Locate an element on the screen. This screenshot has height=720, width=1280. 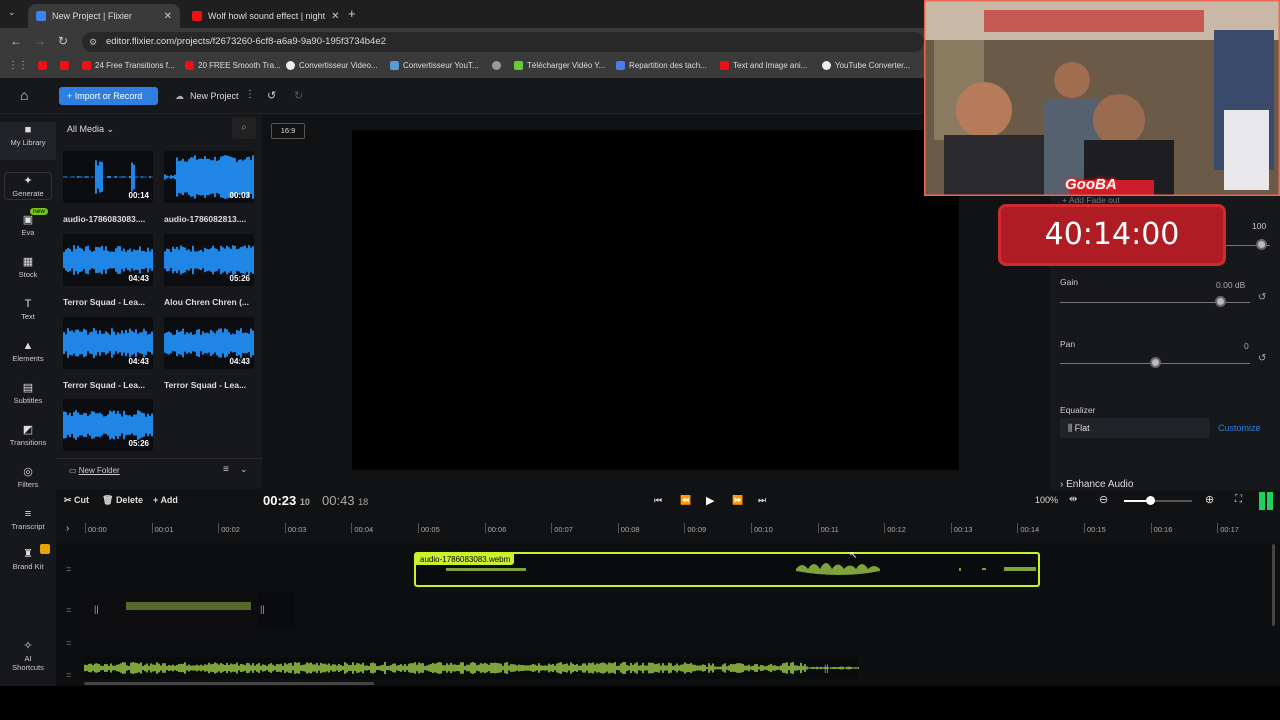
tab-list-chevron-icon: ⌄ is located at coordinates (12, 12).